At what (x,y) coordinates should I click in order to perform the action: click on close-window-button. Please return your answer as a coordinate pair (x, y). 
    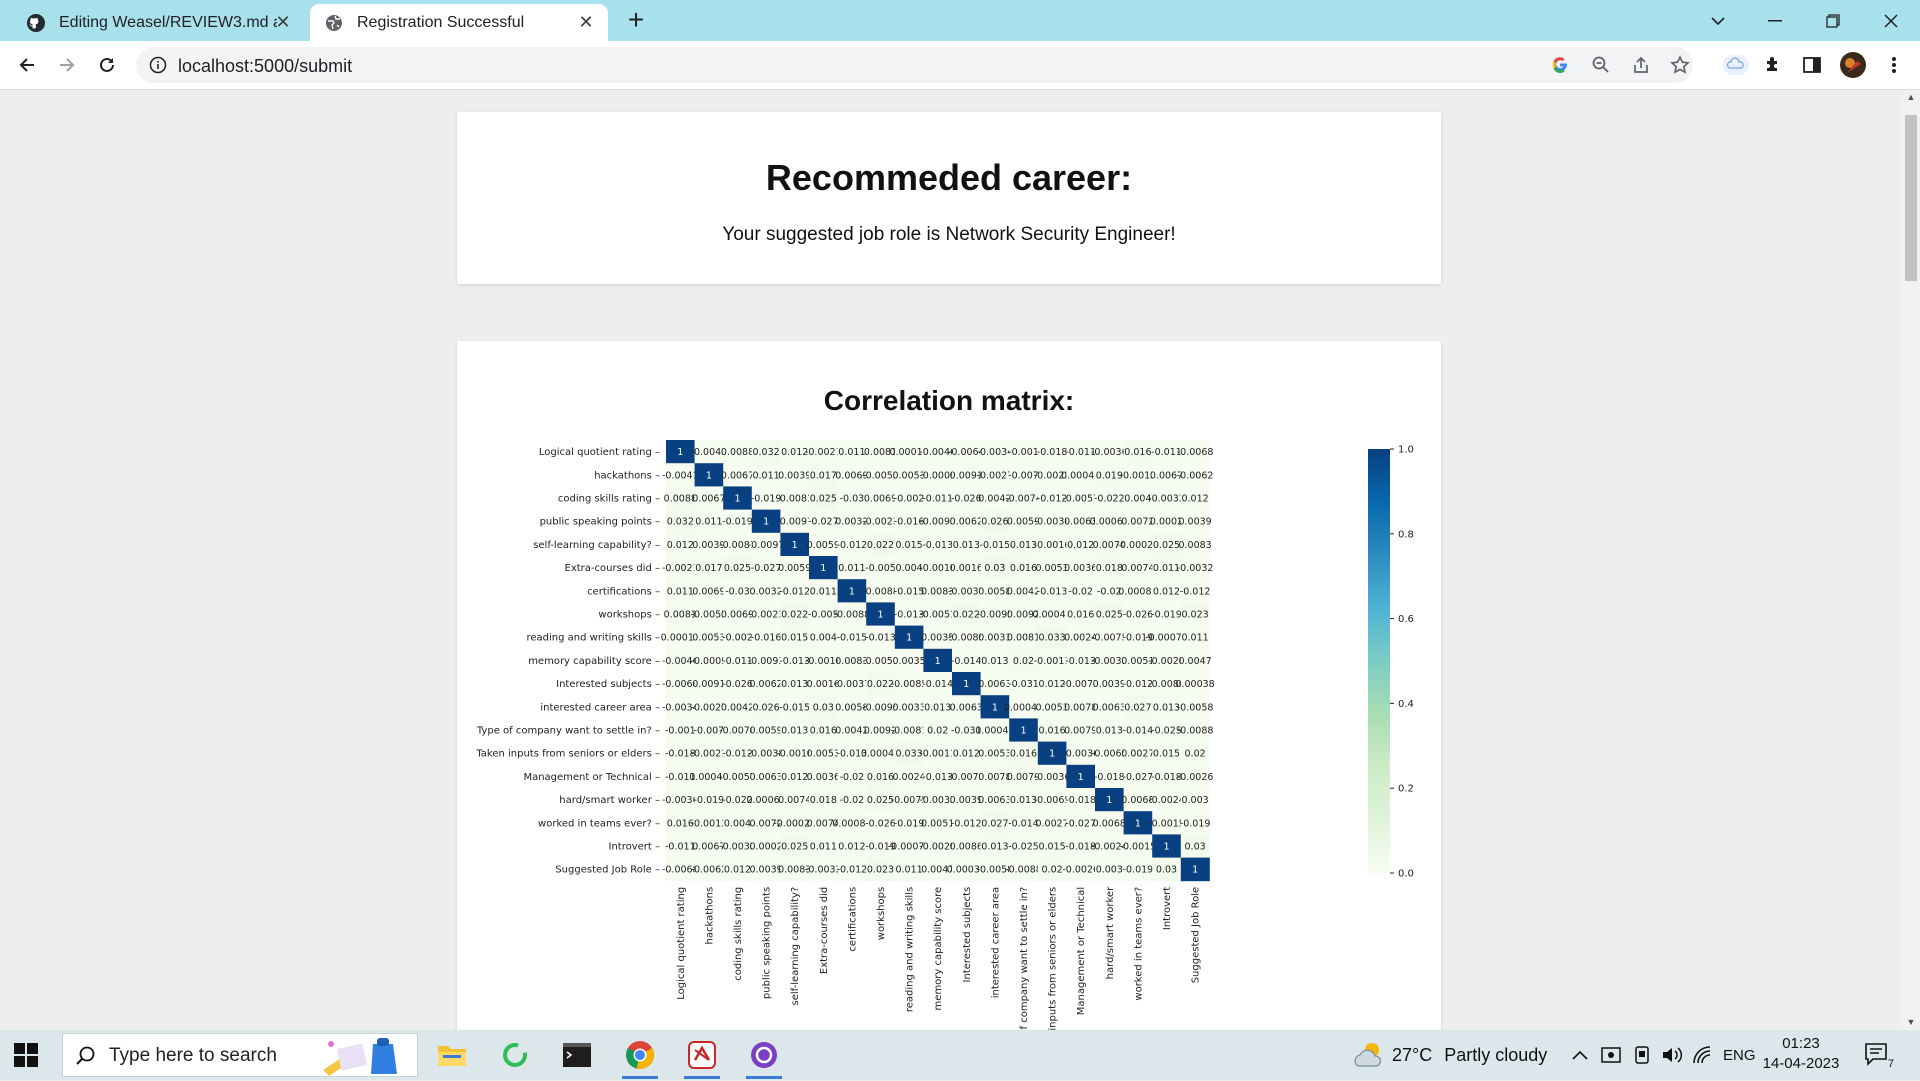
    Looking at the image, I should click on (1891, 20).